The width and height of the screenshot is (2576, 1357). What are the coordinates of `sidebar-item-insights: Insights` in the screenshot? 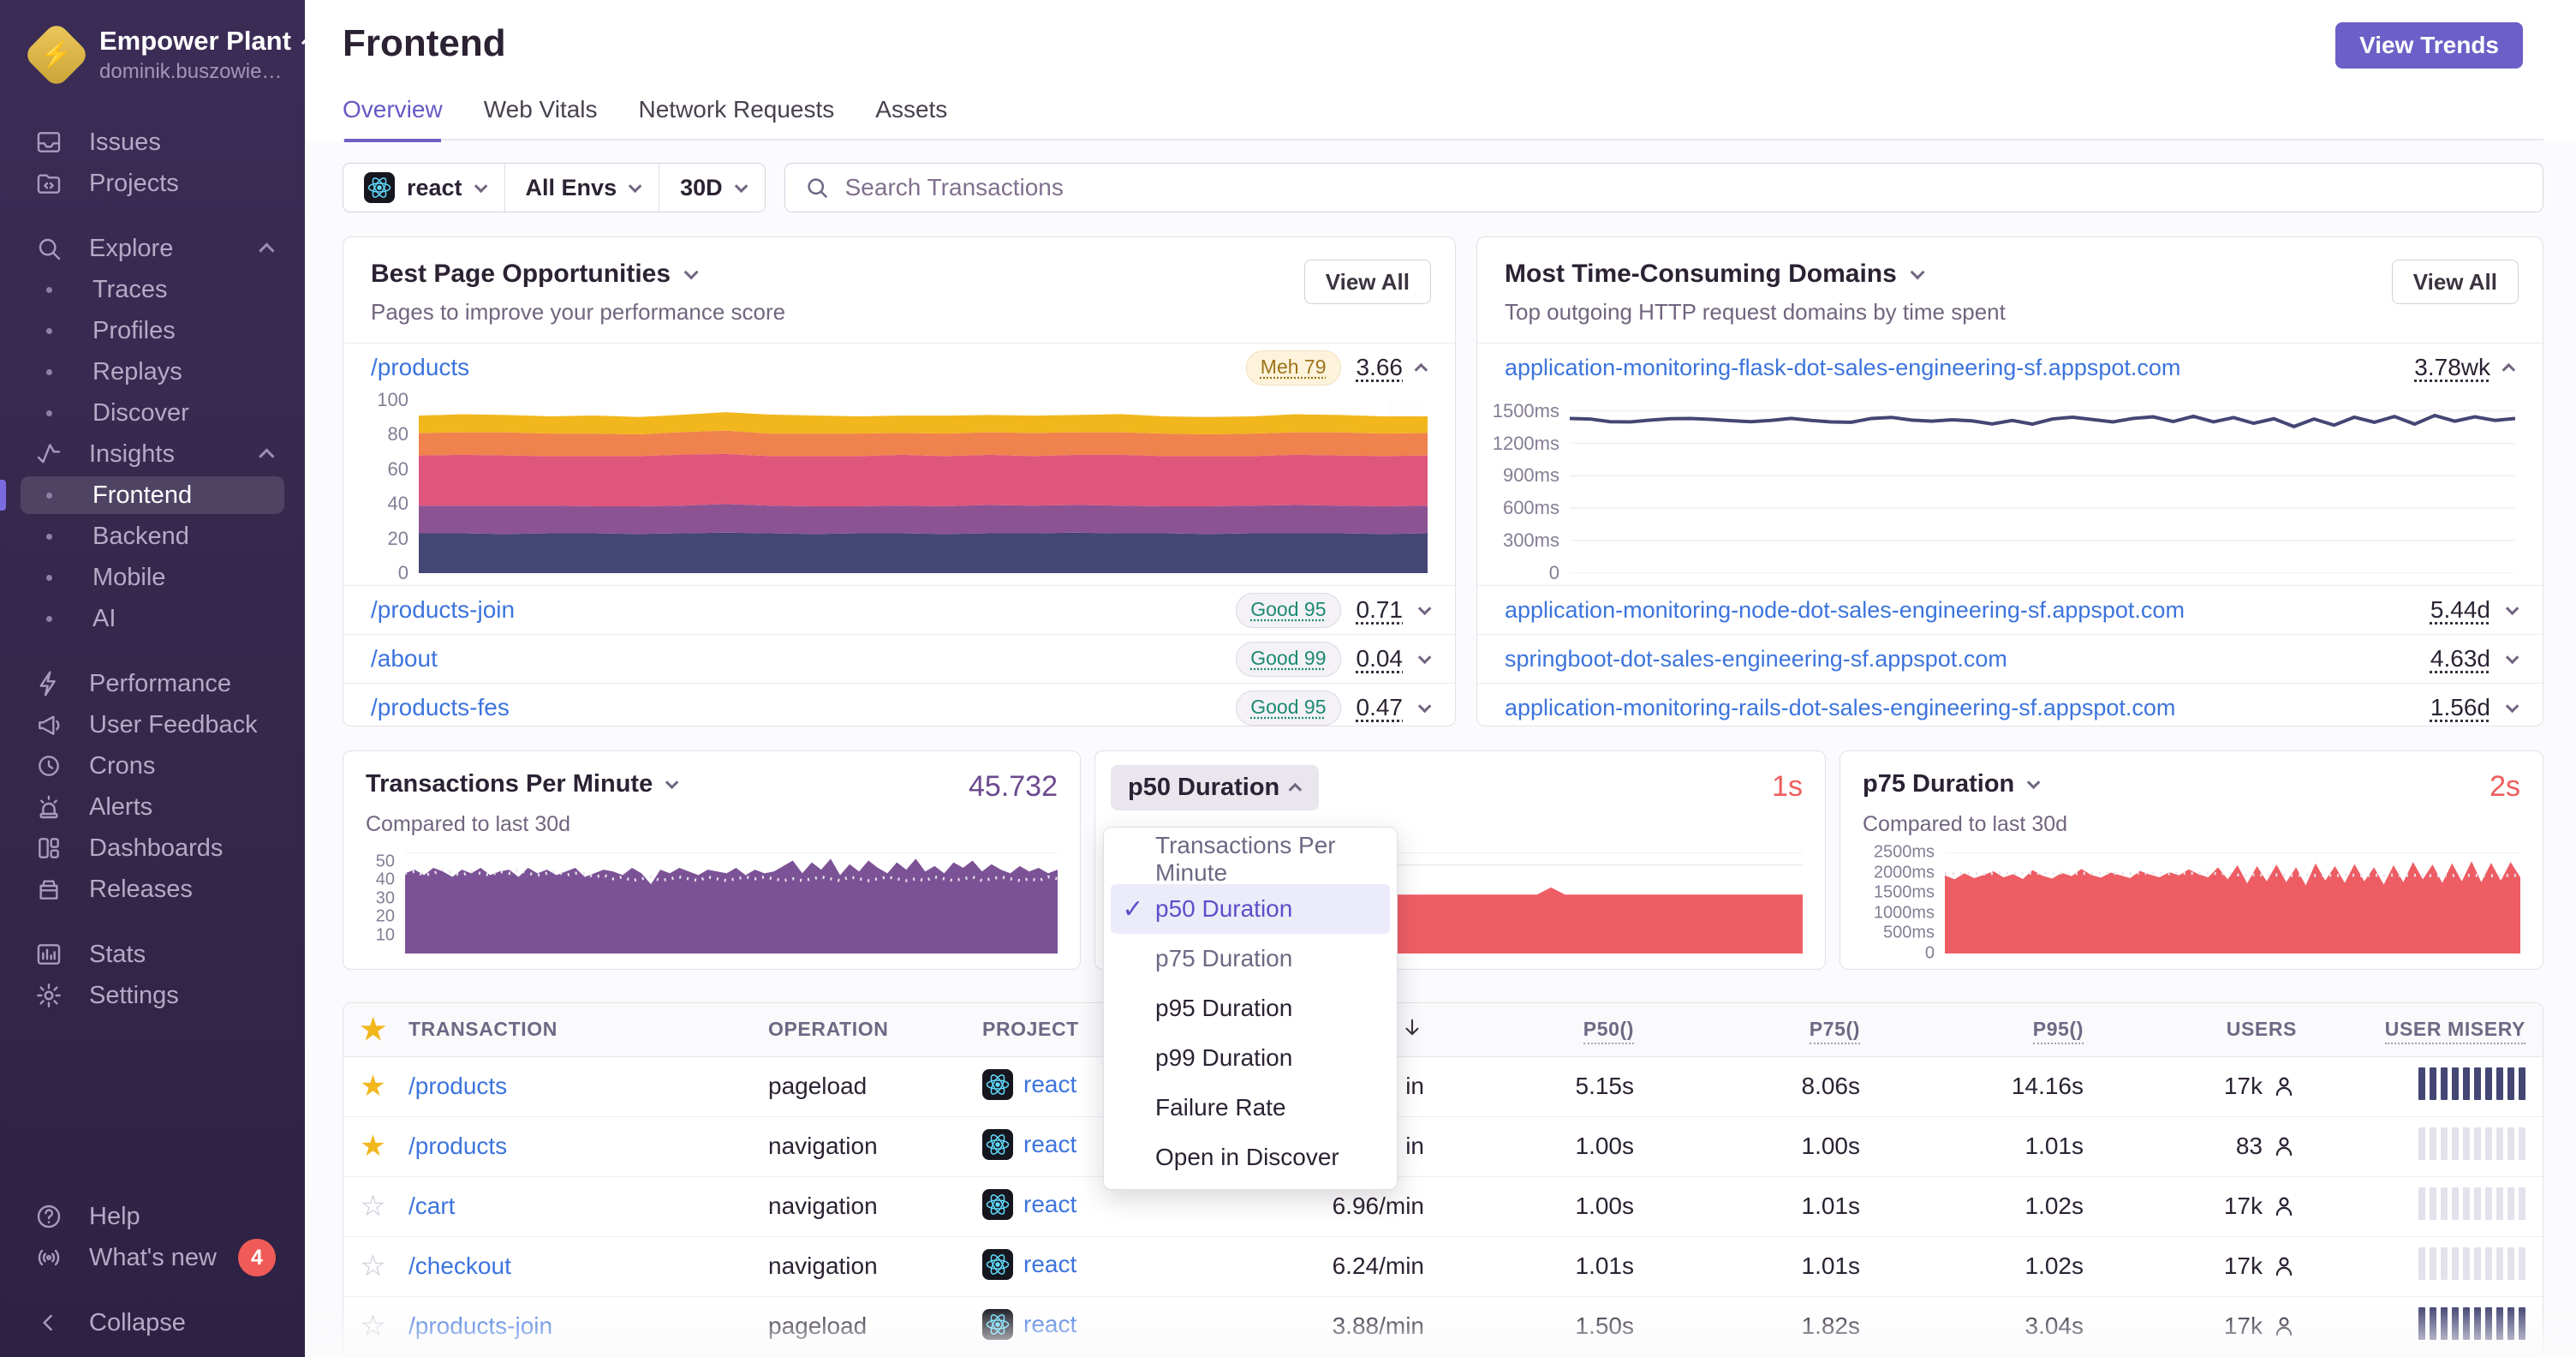 It's located at (152, 454).